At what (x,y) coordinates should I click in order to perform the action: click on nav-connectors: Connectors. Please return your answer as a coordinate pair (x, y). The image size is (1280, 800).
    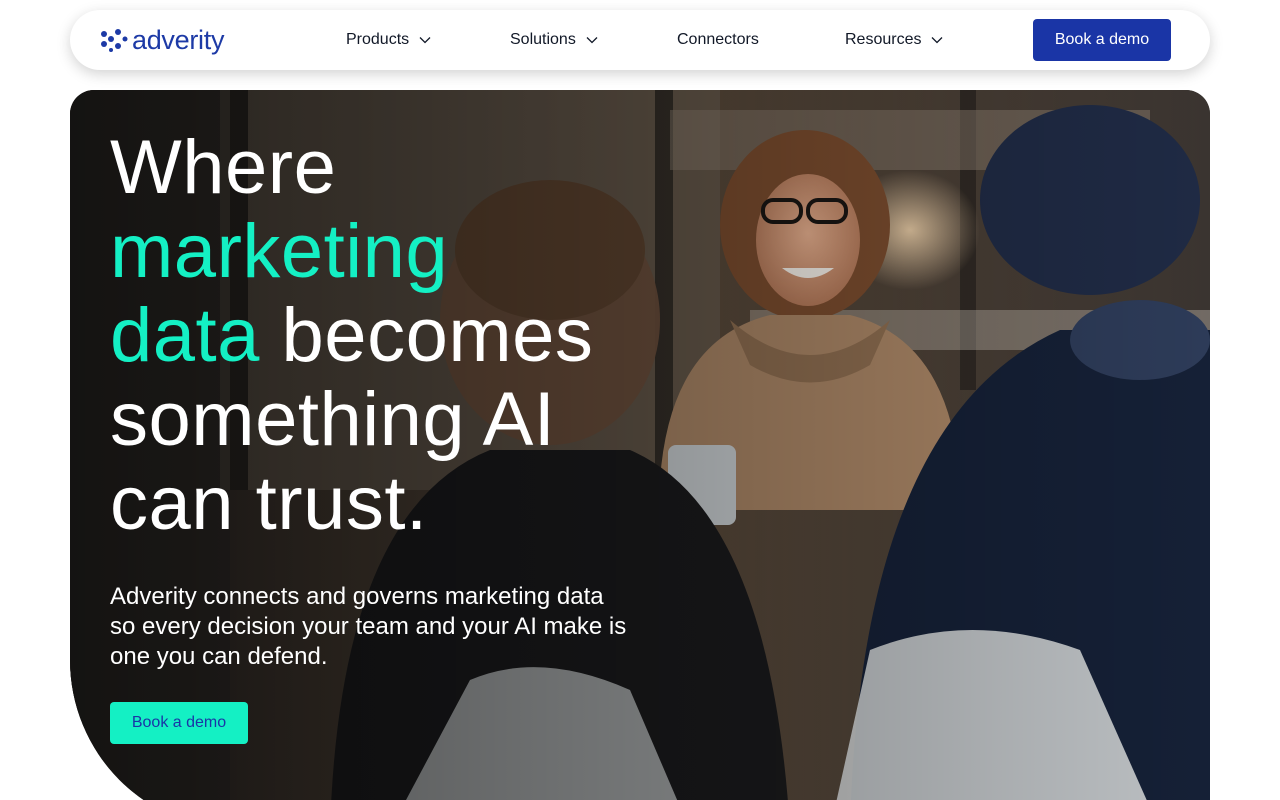
    Looking at the image, I should click on (718, 40).